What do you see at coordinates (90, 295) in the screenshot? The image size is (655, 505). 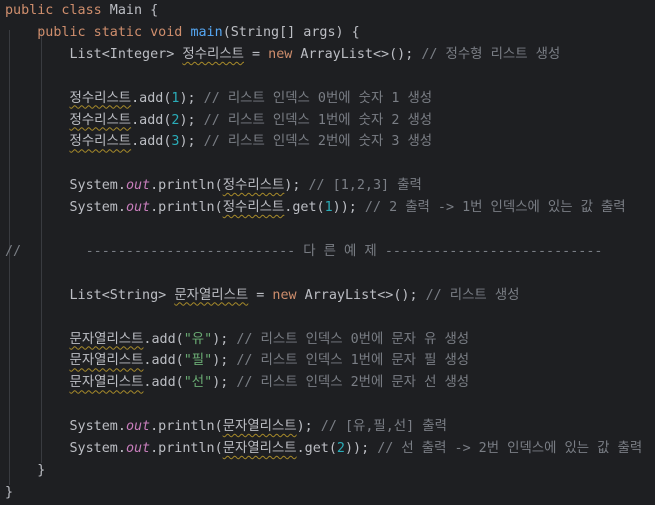 I see `code-token: List<String>` at bounding box center [90, 295].